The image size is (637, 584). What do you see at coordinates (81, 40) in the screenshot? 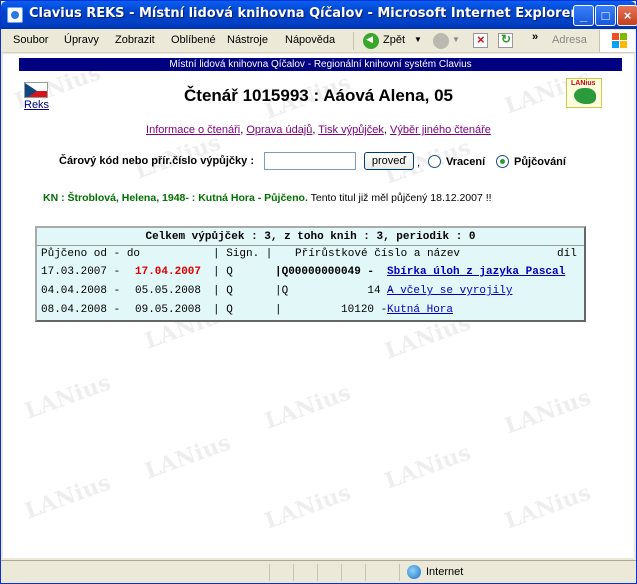
I see `menu-upravy: Úpravy` at bounding box center [81, 40].